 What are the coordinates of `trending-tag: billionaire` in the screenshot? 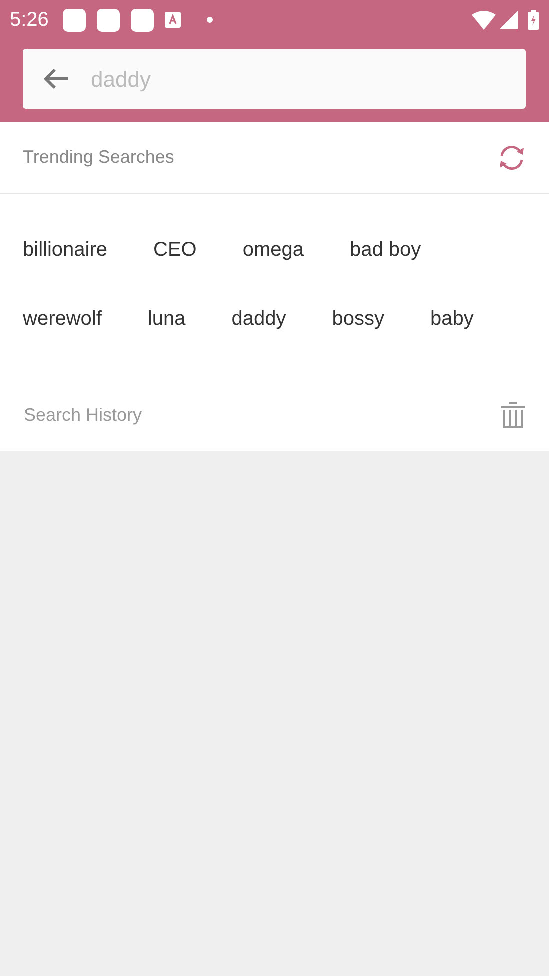 It's located at (65, 250).